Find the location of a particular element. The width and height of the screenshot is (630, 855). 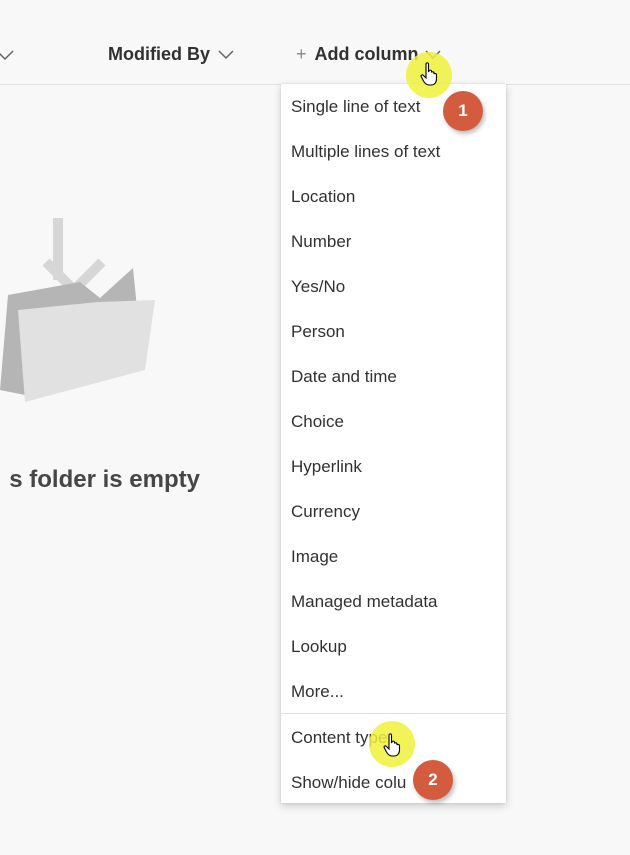

menu-item-lookup: Lookup is located at coordinates (393, 646).